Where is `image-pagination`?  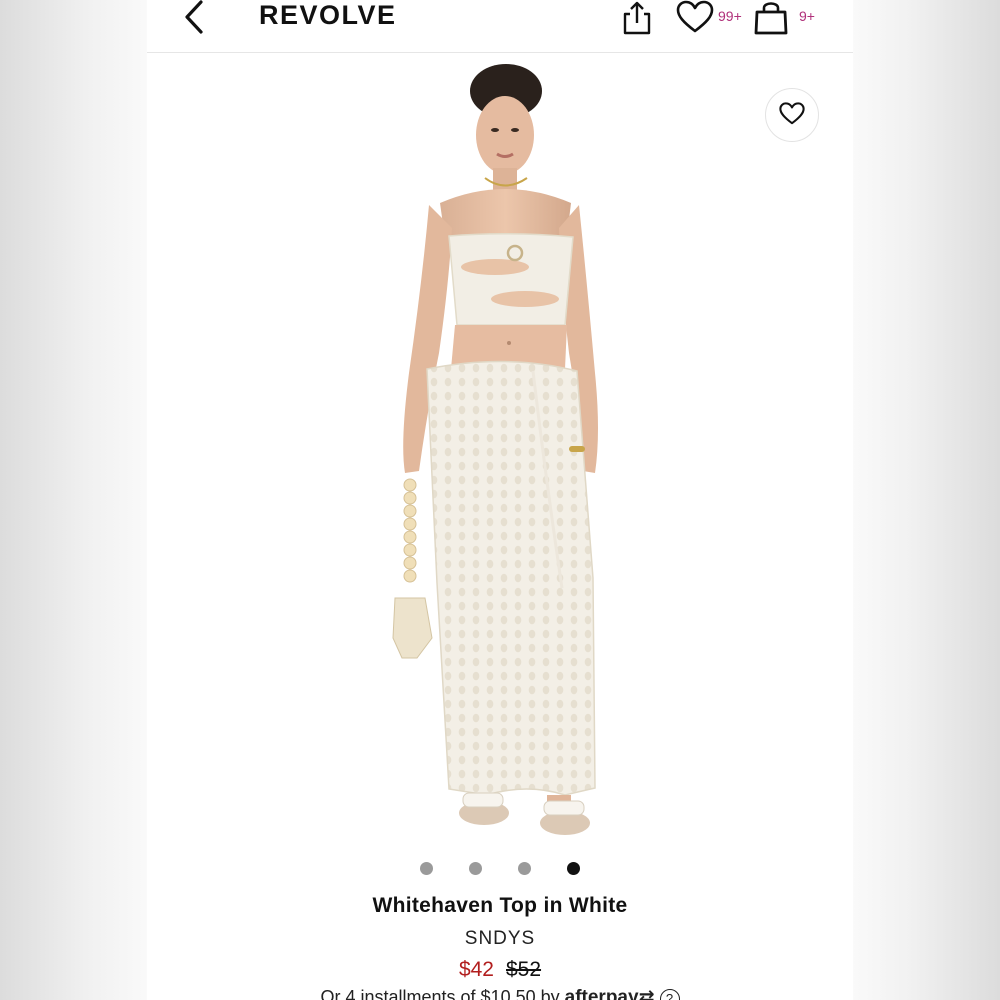 image-pagination is located at coordinates (500, 870).